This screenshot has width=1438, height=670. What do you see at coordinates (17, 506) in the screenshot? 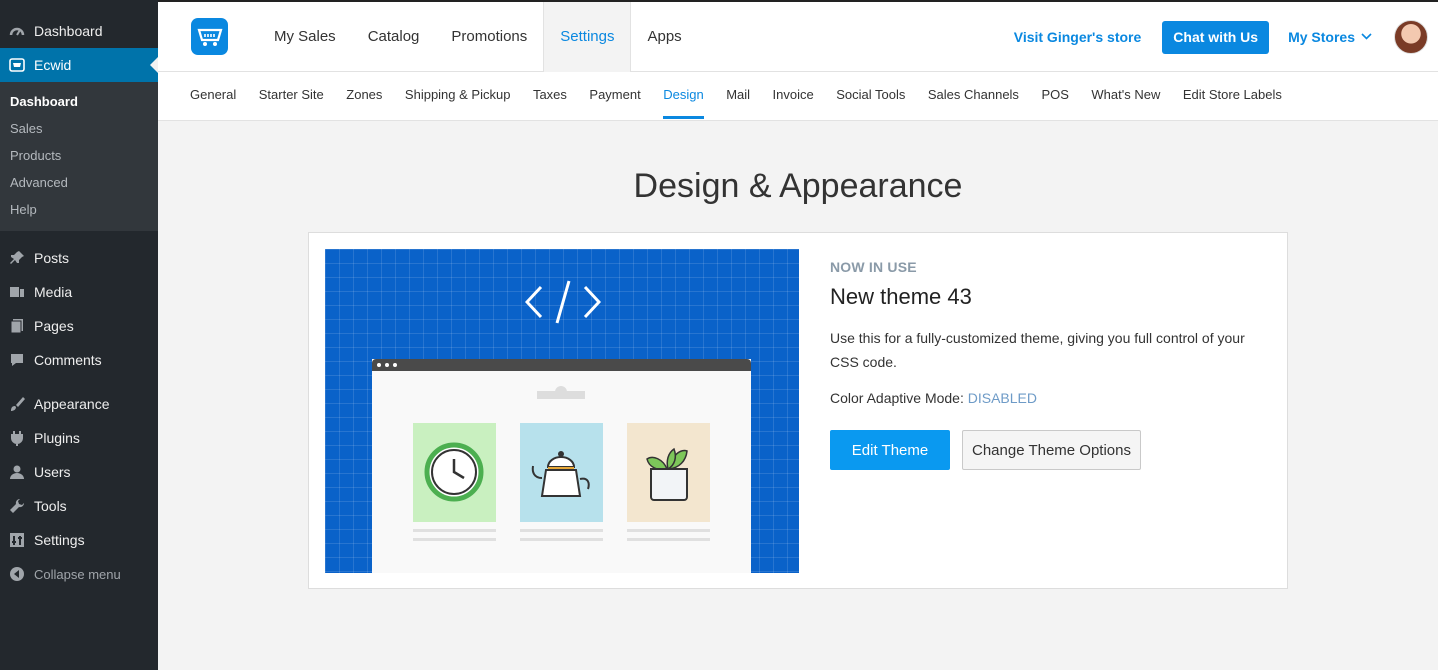
I see `wrench-icon` at bounding box center [17, 506].